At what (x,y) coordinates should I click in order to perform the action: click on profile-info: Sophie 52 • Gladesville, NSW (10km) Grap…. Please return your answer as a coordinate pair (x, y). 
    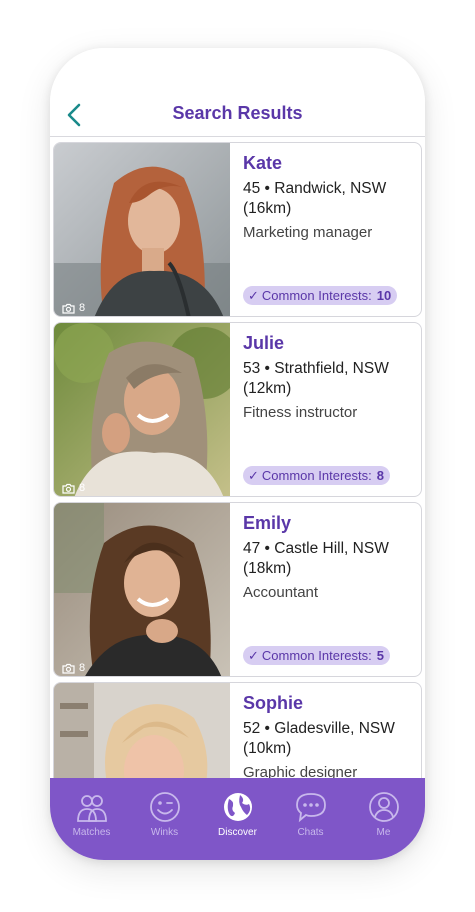
    Looking at the image, I should click on (328, 735).